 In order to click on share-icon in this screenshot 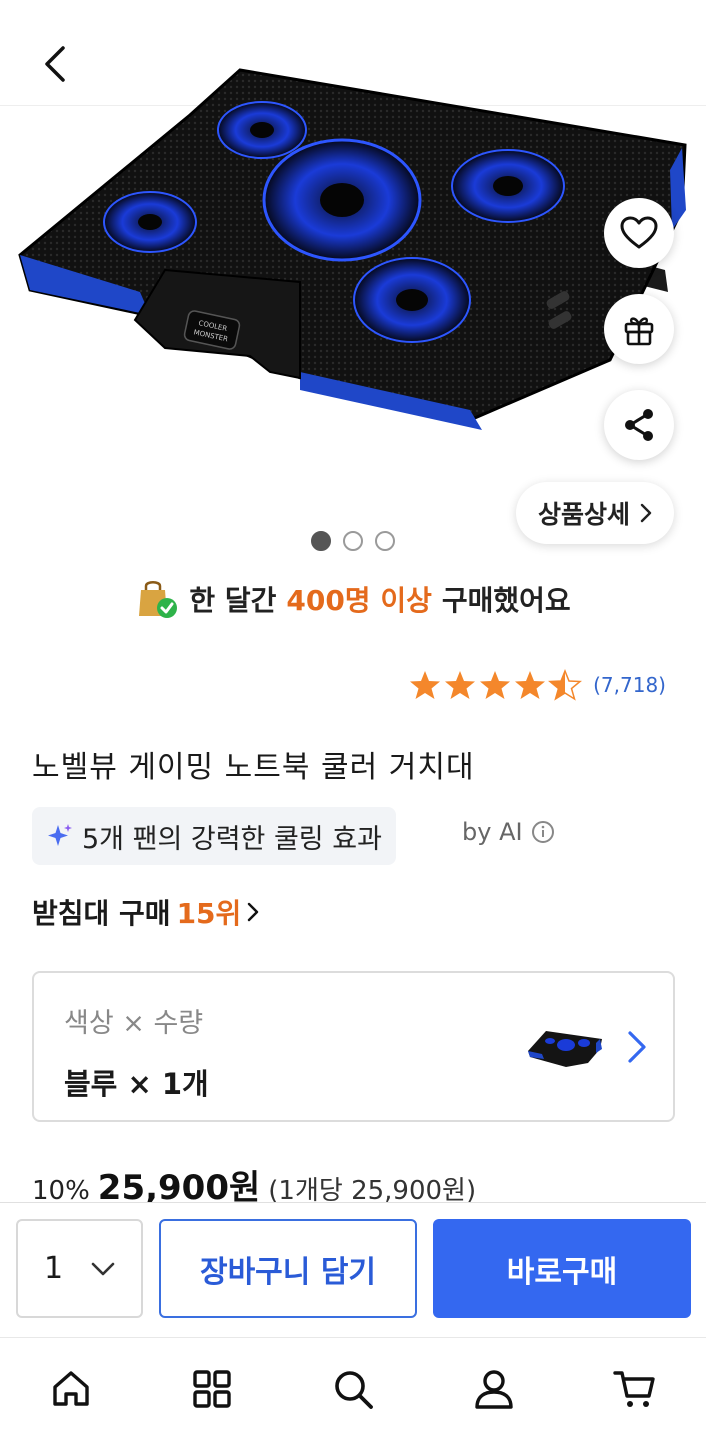, I will do `click(639, 425)`.